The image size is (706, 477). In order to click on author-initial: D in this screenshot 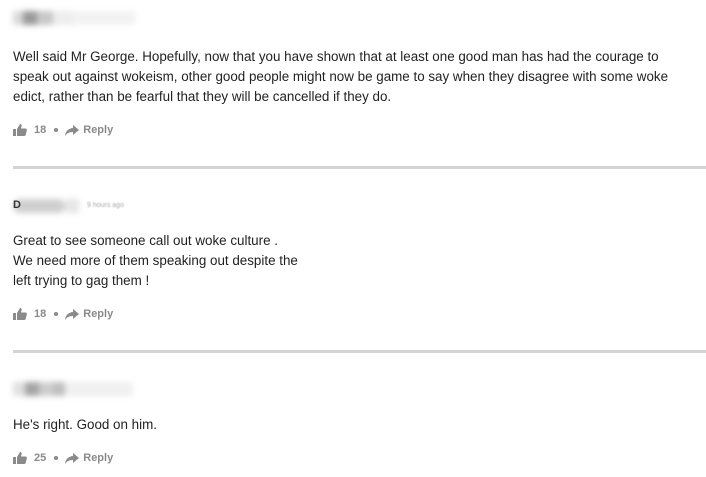, I will do `click(17, 205)`.